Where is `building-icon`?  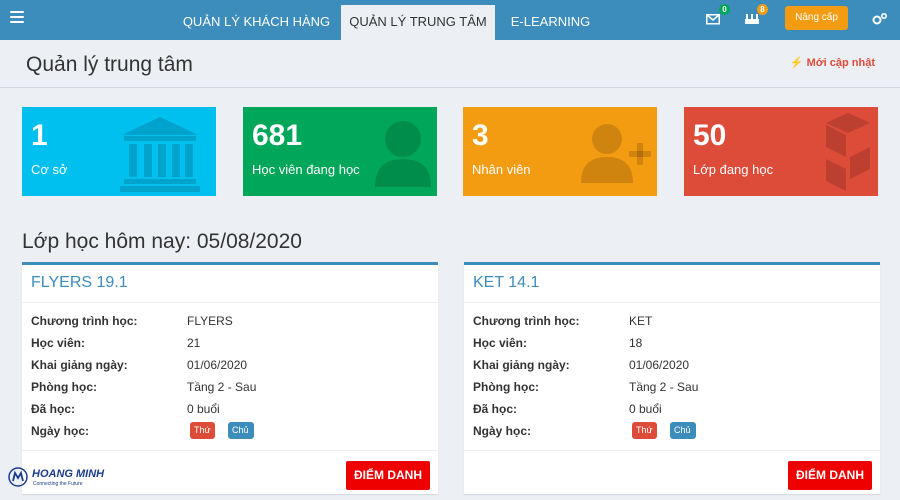
building-icon is located at coordinates (160, 154).